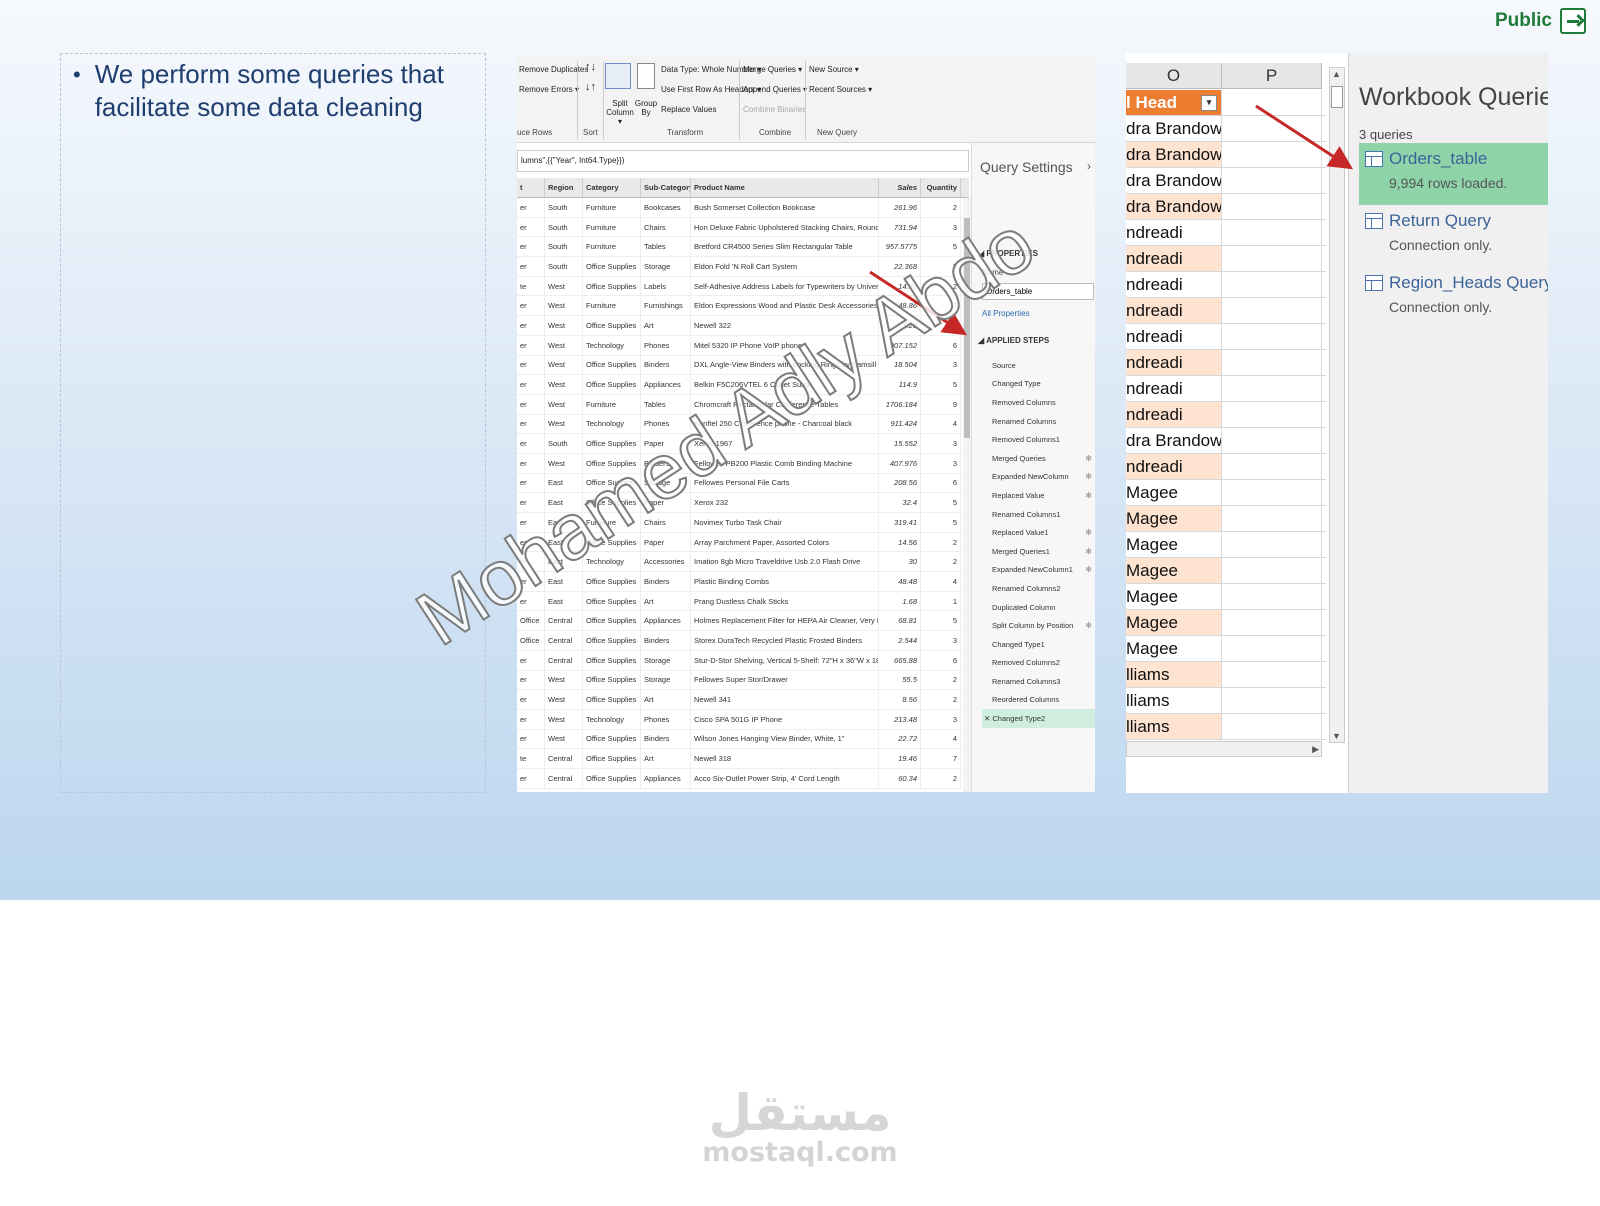 The image size is (1600, 1206). Describe the element at coordinates (743, 161) in the screenshot. I see `formula-bar: lumns",{{"Year", Int64.Type}})` at that location.